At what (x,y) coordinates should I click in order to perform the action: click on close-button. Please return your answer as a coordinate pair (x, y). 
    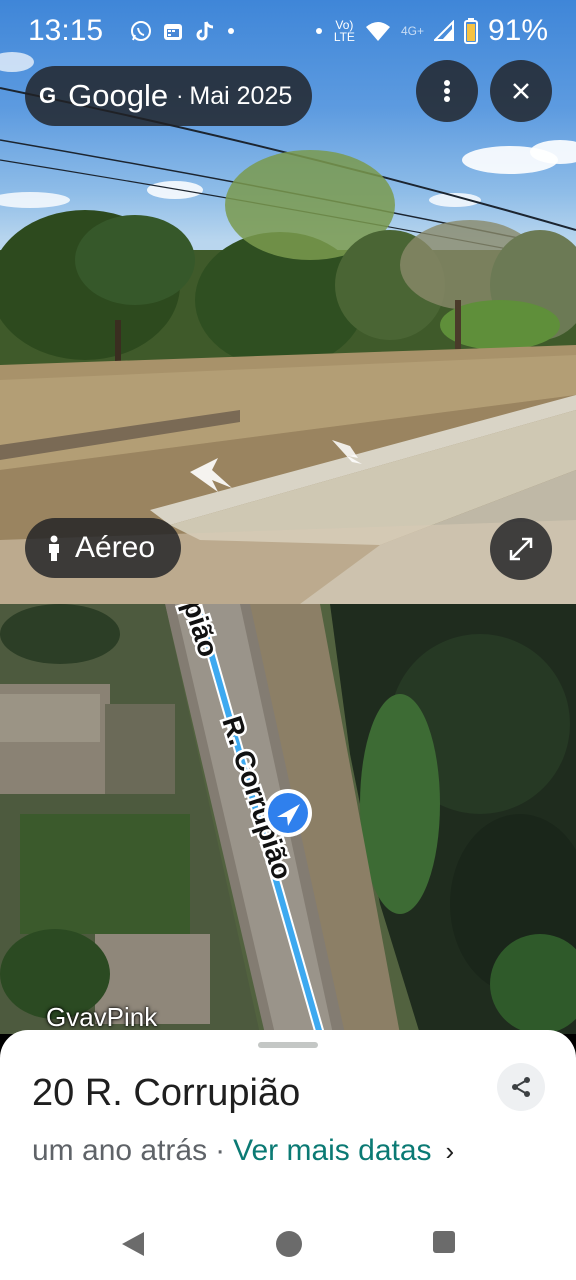
    Looking at the image, I should click on (521, 91).